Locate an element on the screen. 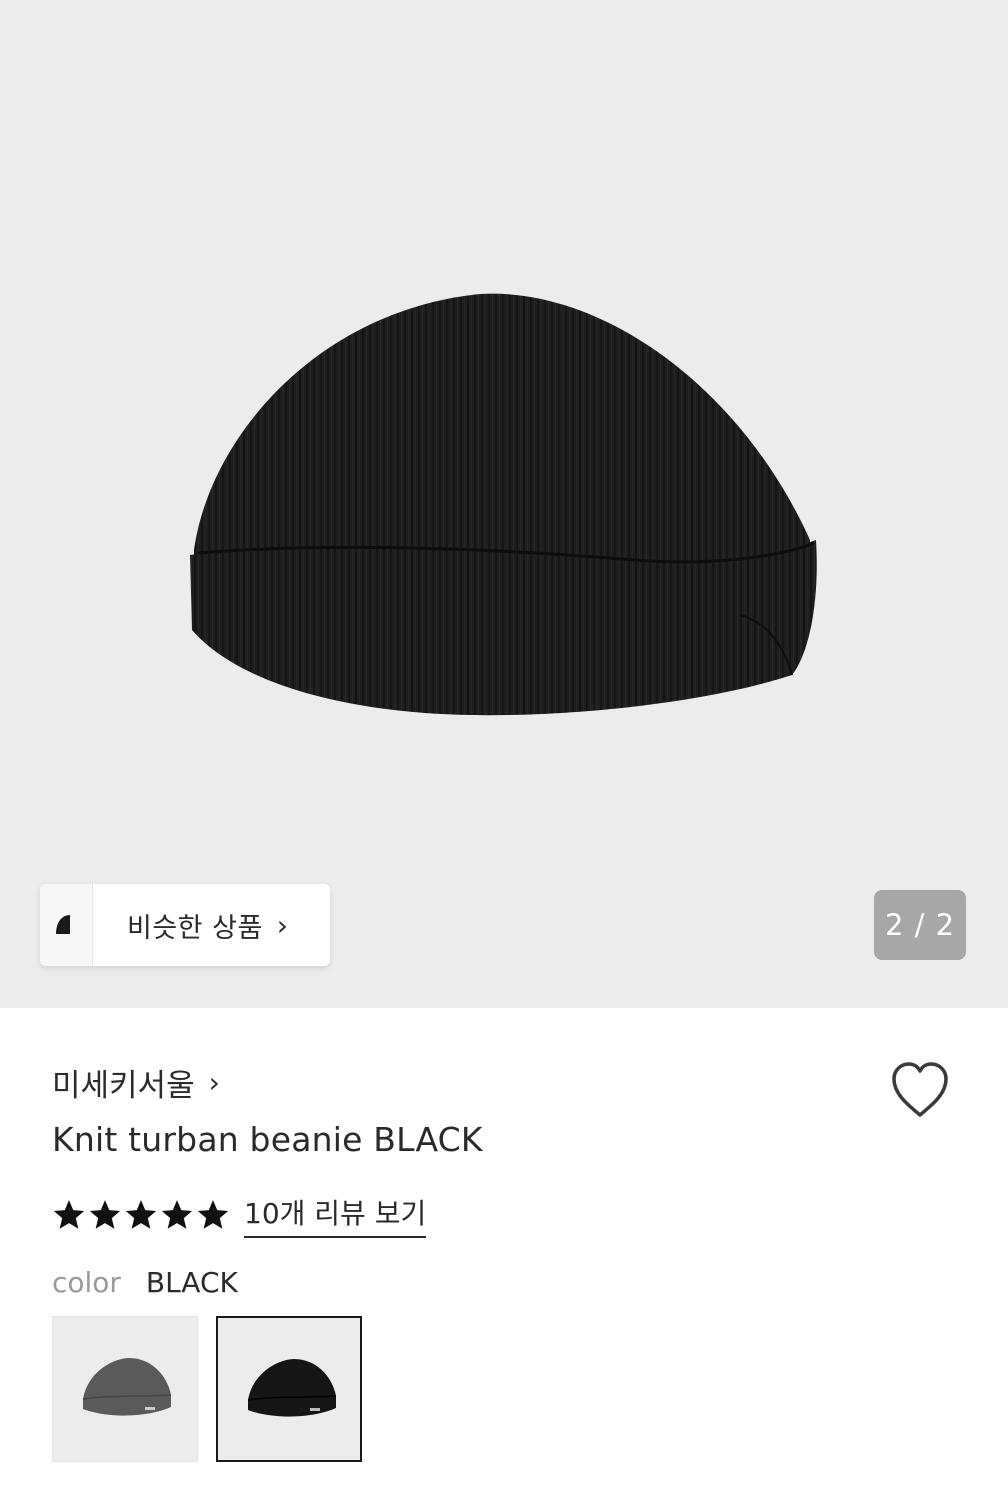  image-page-counter: 2 / 2 is located at coordinates (920, 925).